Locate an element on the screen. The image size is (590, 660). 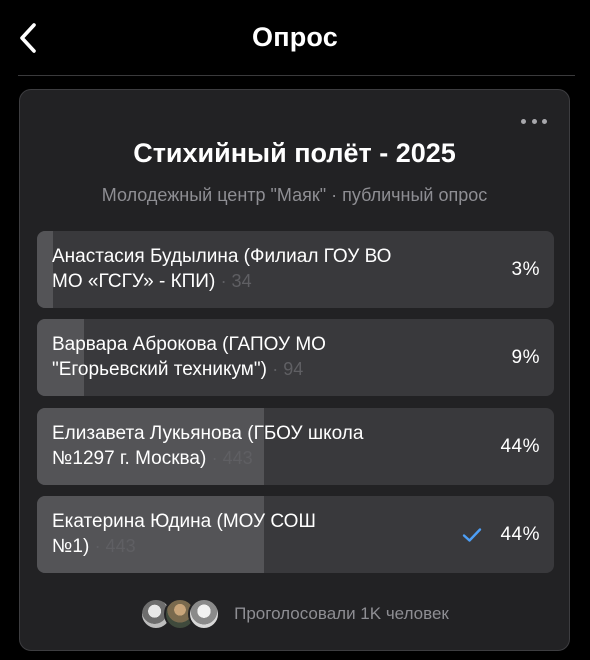
poll-option-selected: Екатерина Юдина (МОУ СОШ №1) · 443 44% is located at coordinates (295, 534).